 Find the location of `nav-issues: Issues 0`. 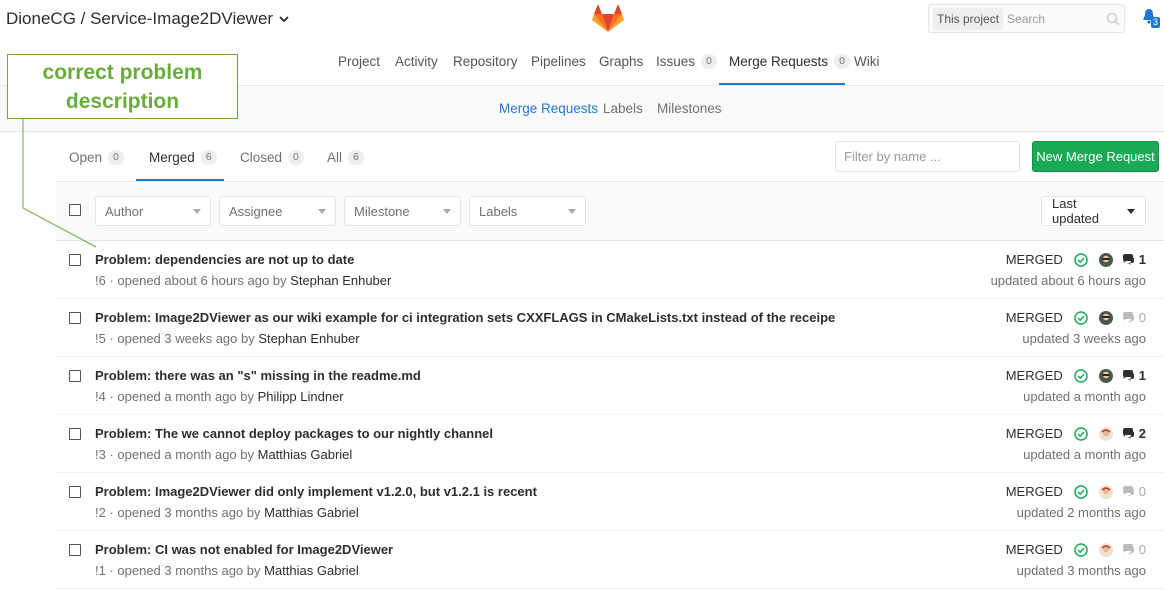

nav-issues: Issues 0 is located at coordinates (686, 61).